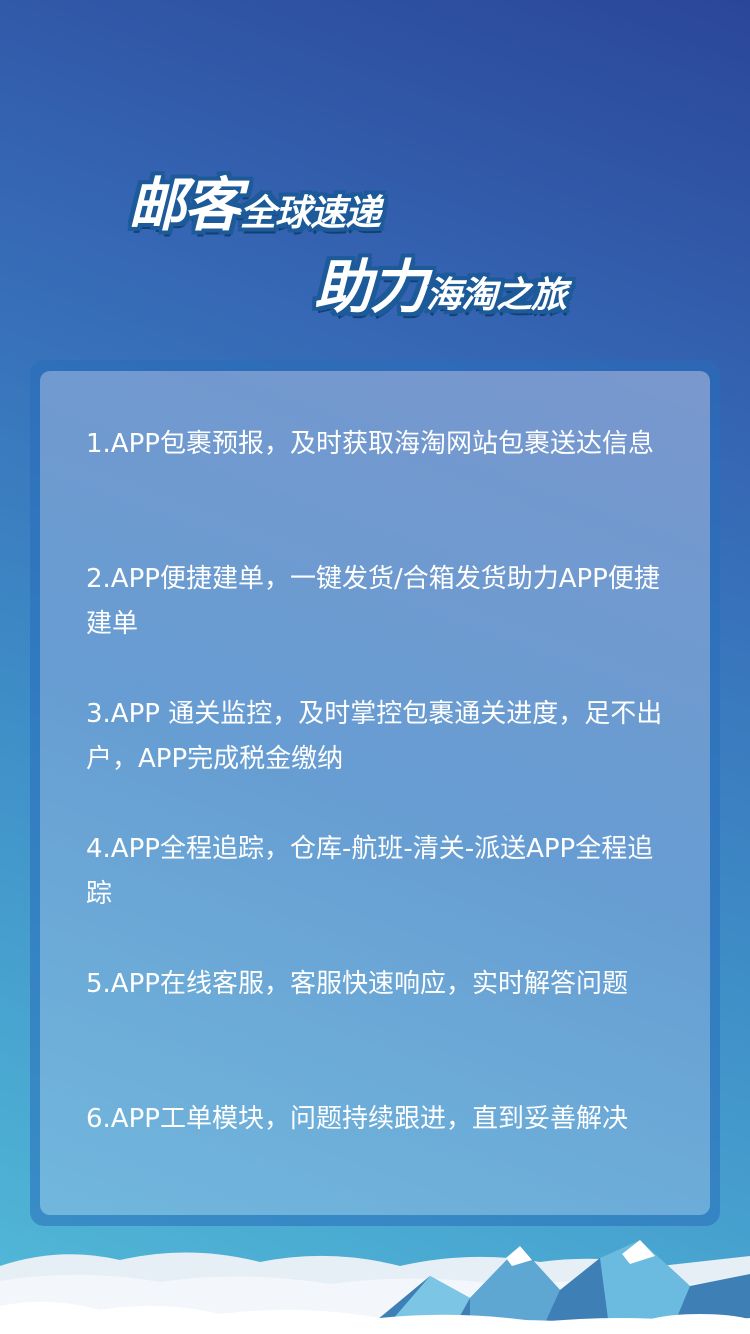 The width and height of the screenshot is (750, 1334). I want to click on headline-line-1: 邮客全球速递, so click(254, 200).